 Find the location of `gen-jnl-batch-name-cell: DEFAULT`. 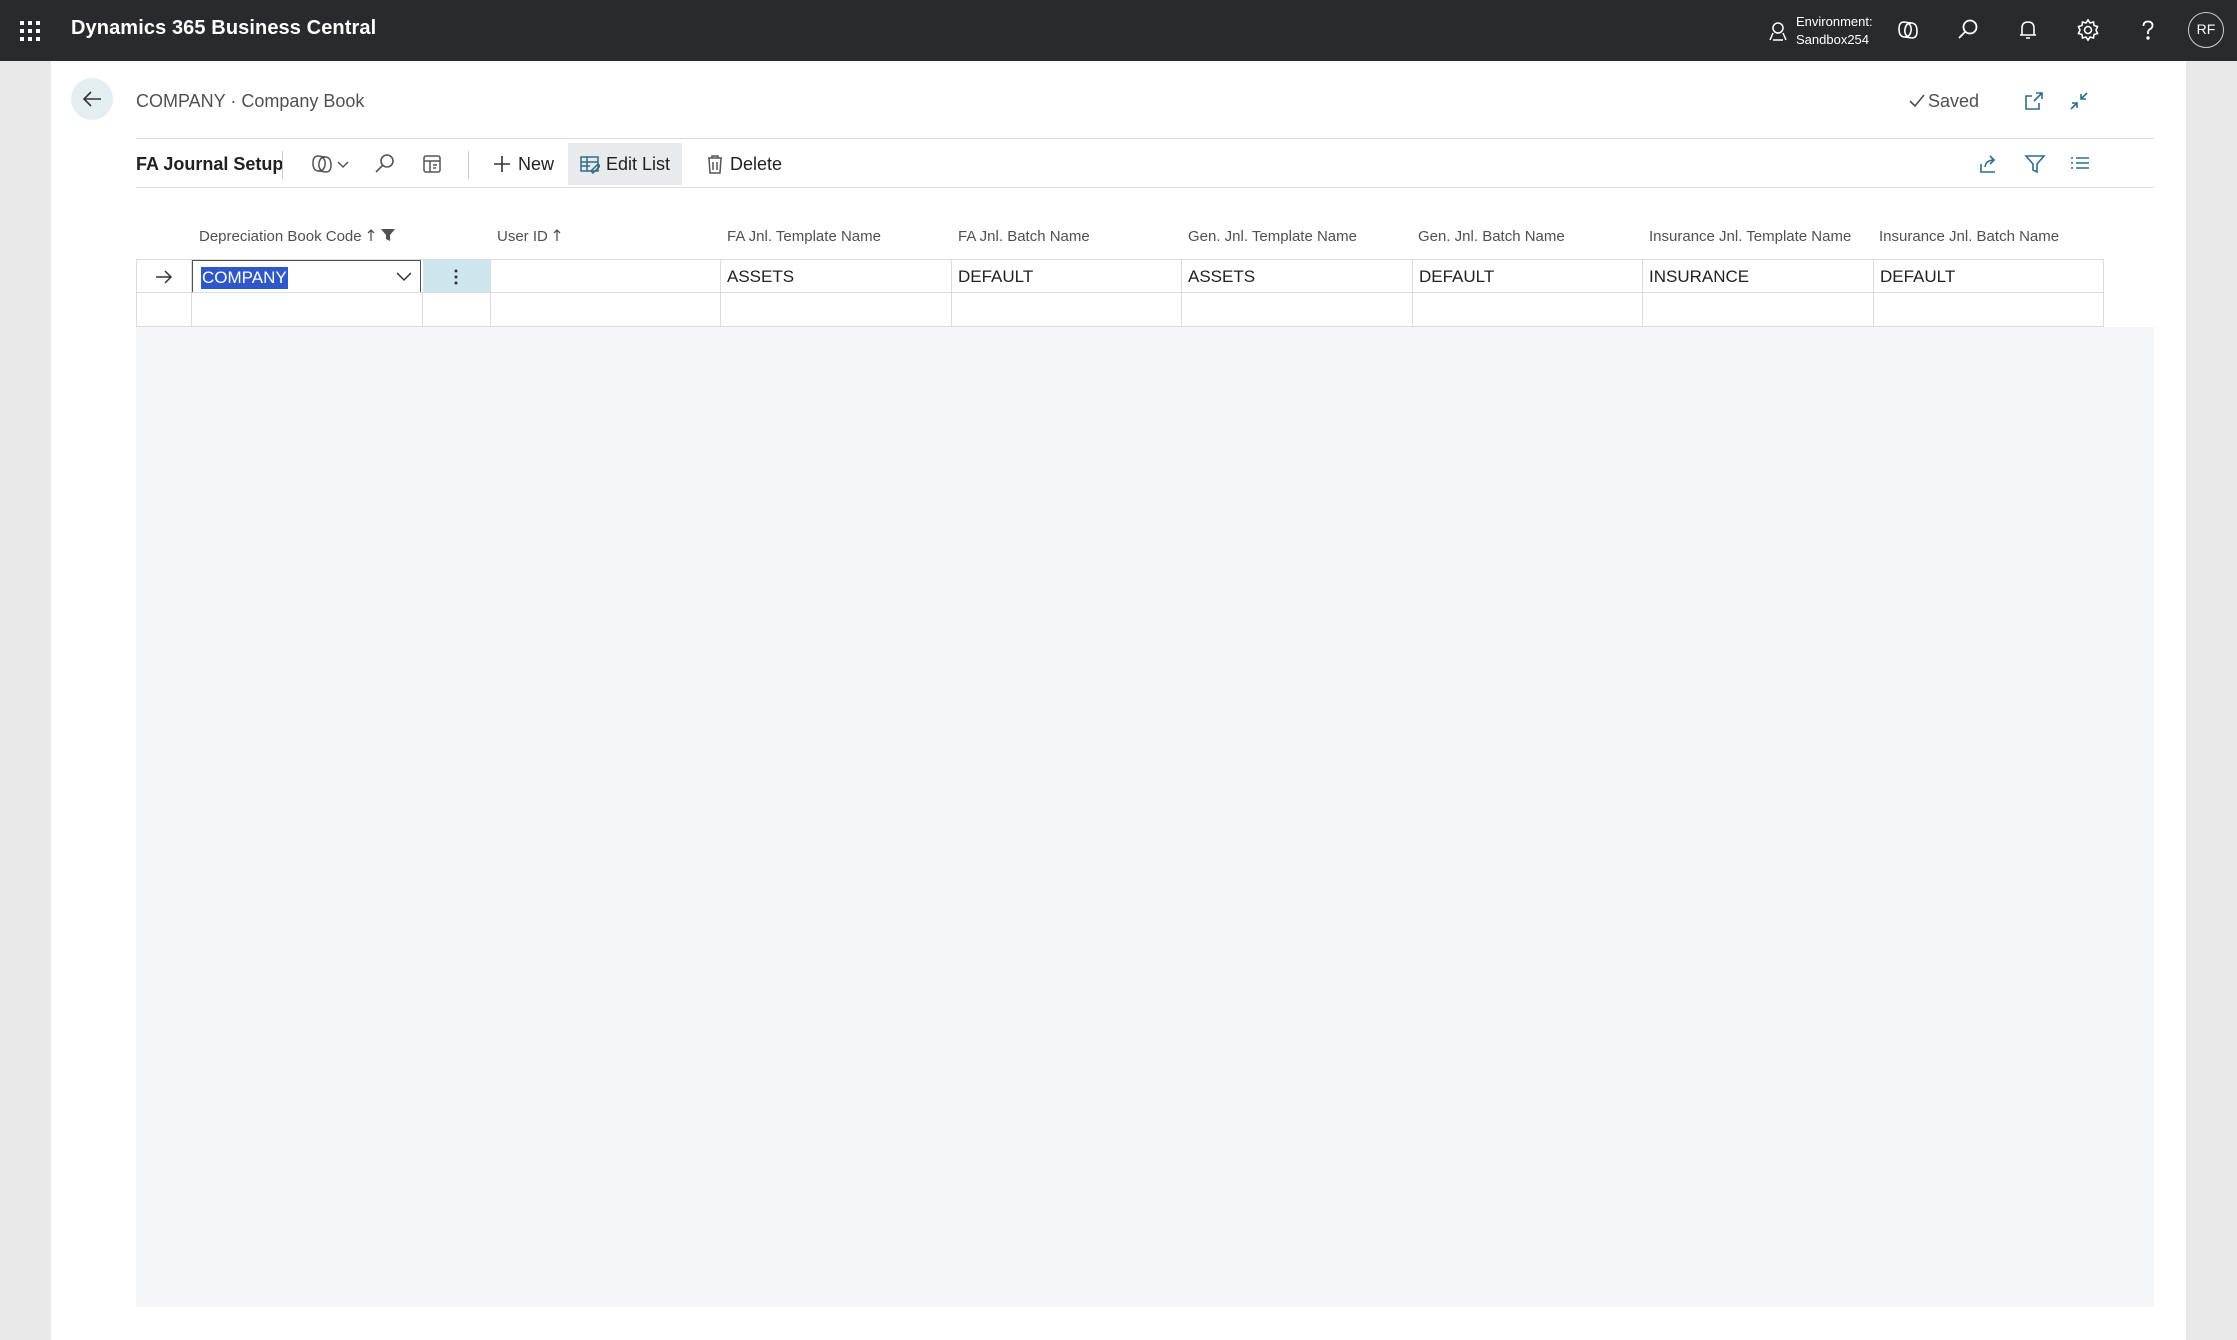

gen-jnl-batch-name-cell: DEFAULT is located at coordinates (1528, 276).